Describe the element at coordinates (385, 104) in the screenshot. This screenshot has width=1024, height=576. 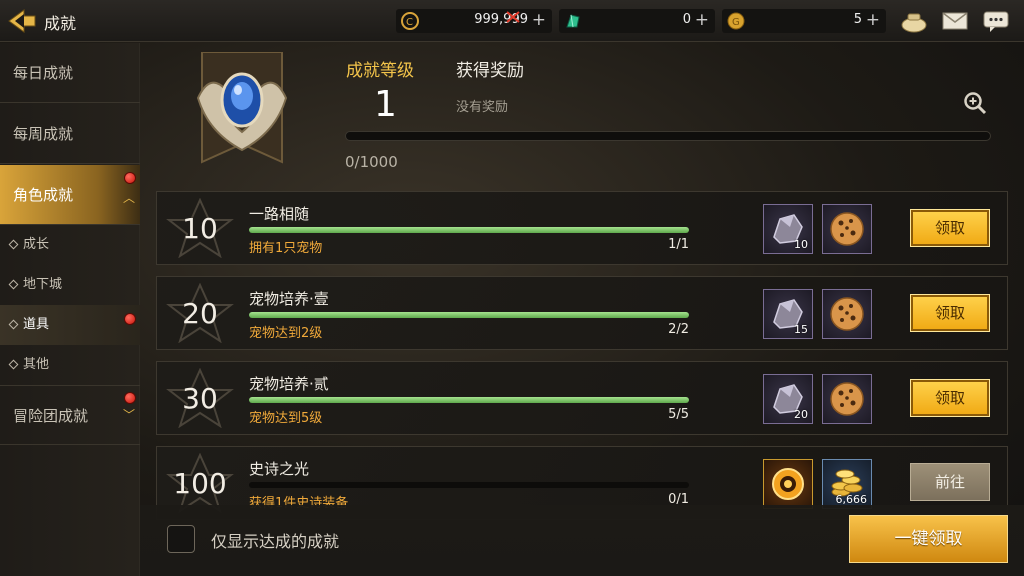
I see `achievement-level-value: 1` at that location.